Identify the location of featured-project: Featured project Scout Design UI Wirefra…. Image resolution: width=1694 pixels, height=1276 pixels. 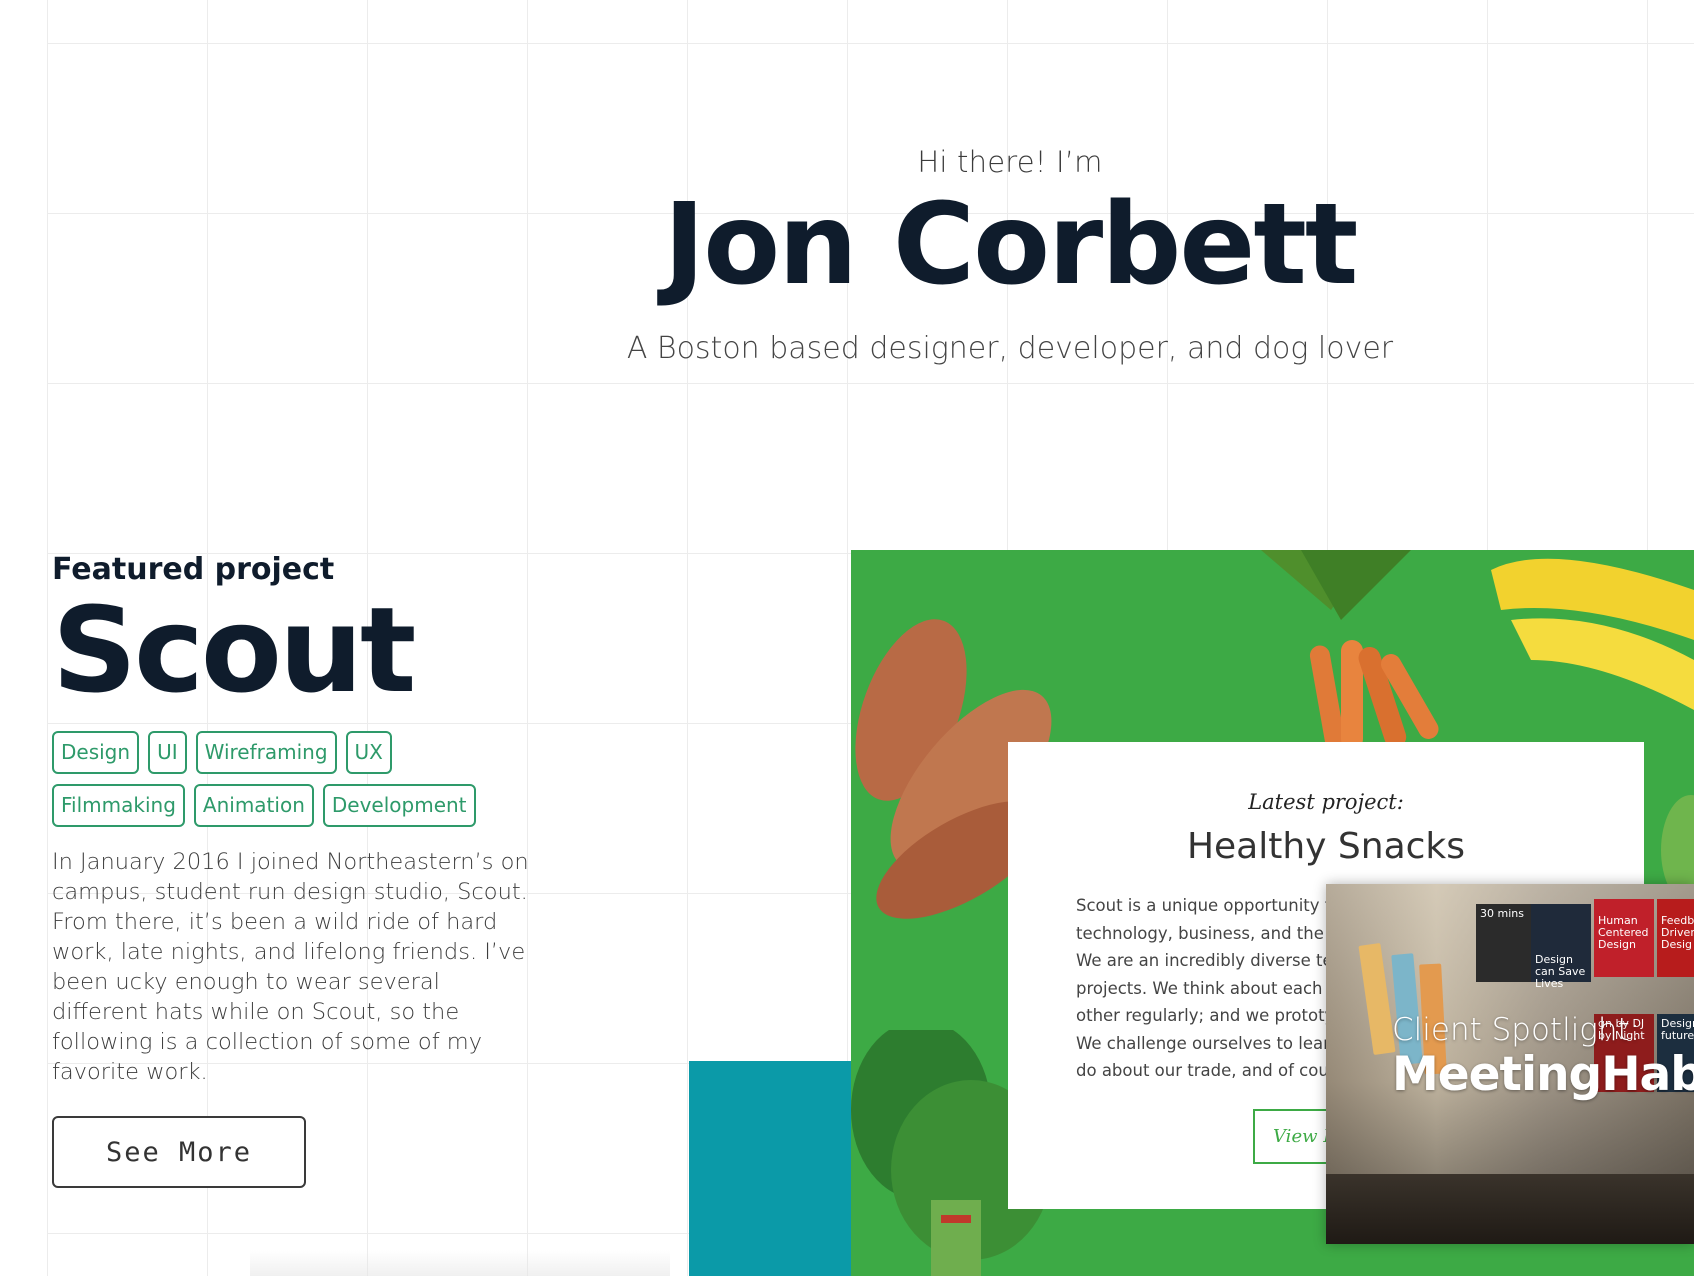
(297, 819).